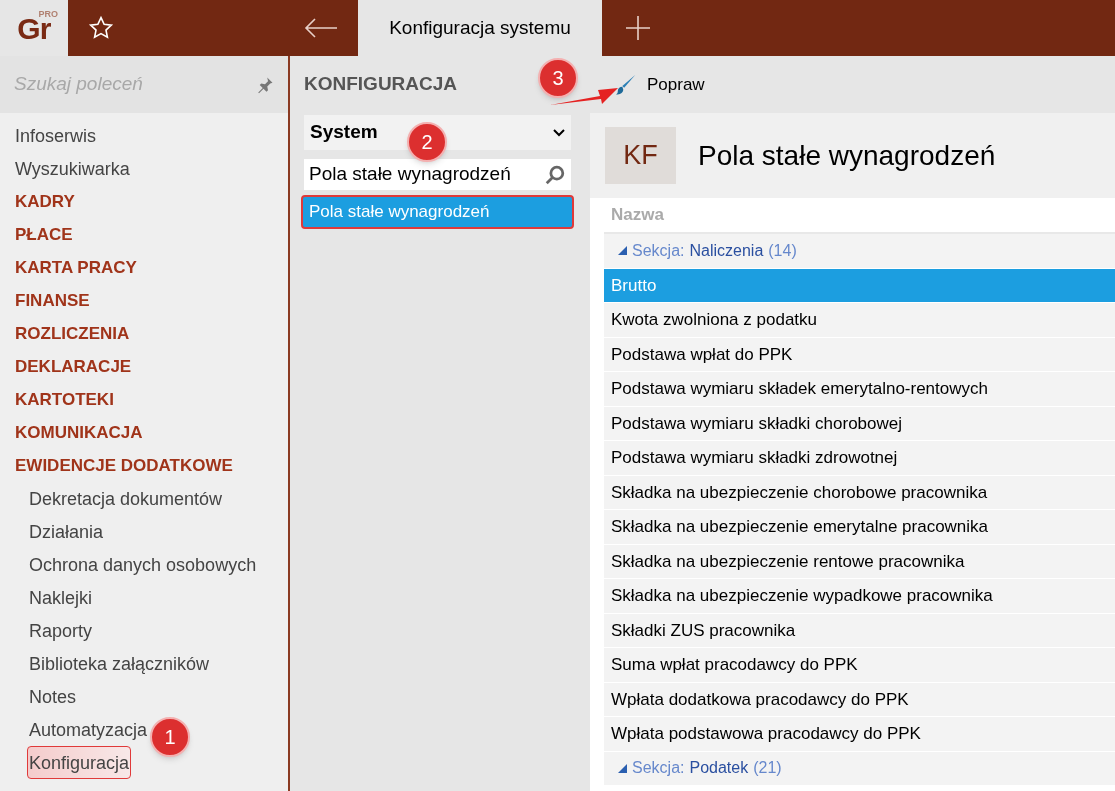 Image resolution: width=1115 pixels, height=791 pixels. I want to click on sidebar-item: KOMUNIKACJA, so click(79, 432).